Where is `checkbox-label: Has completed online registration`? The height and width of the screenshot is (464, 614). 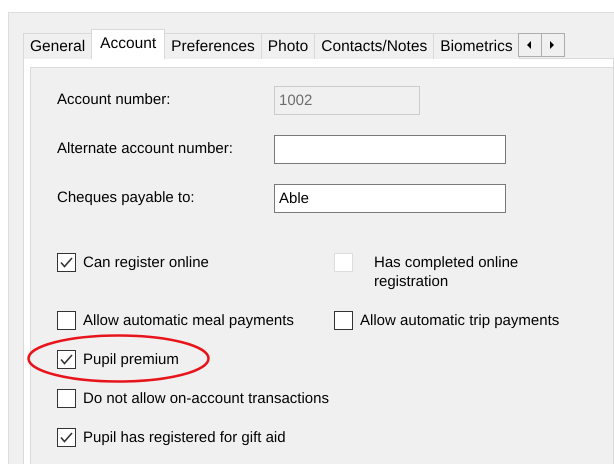
checkbox-label: Has completed online registration is located at coordinates (447, 272).